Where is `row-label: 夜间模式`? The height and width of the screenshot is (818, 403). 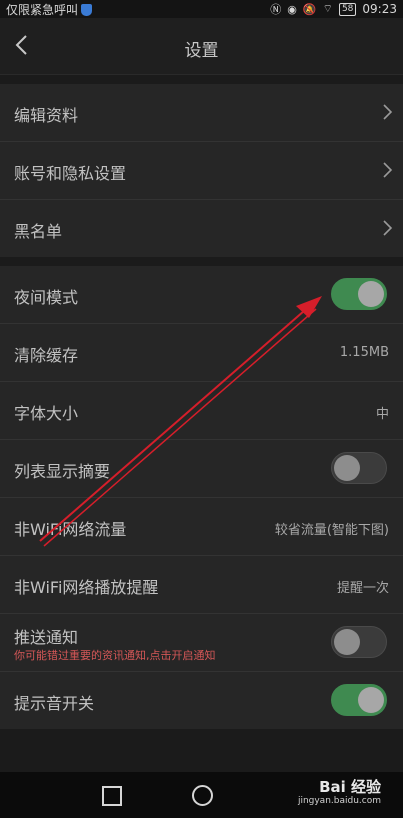
row-label: 夜间模式 is located at coordinates (46, 297).